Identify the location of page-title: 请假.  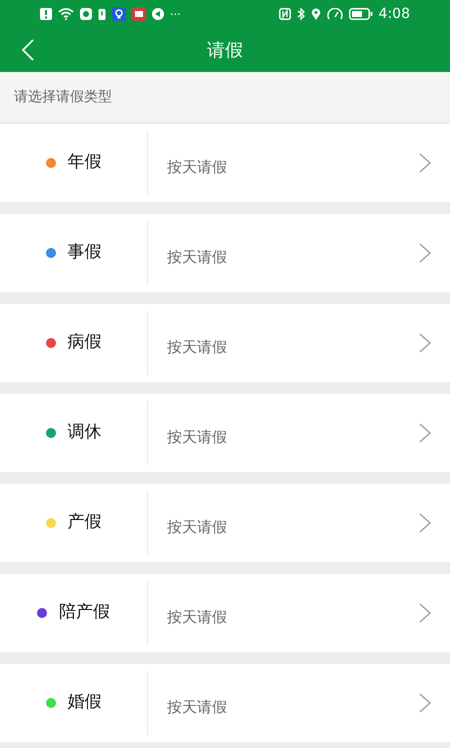
(225, 50).